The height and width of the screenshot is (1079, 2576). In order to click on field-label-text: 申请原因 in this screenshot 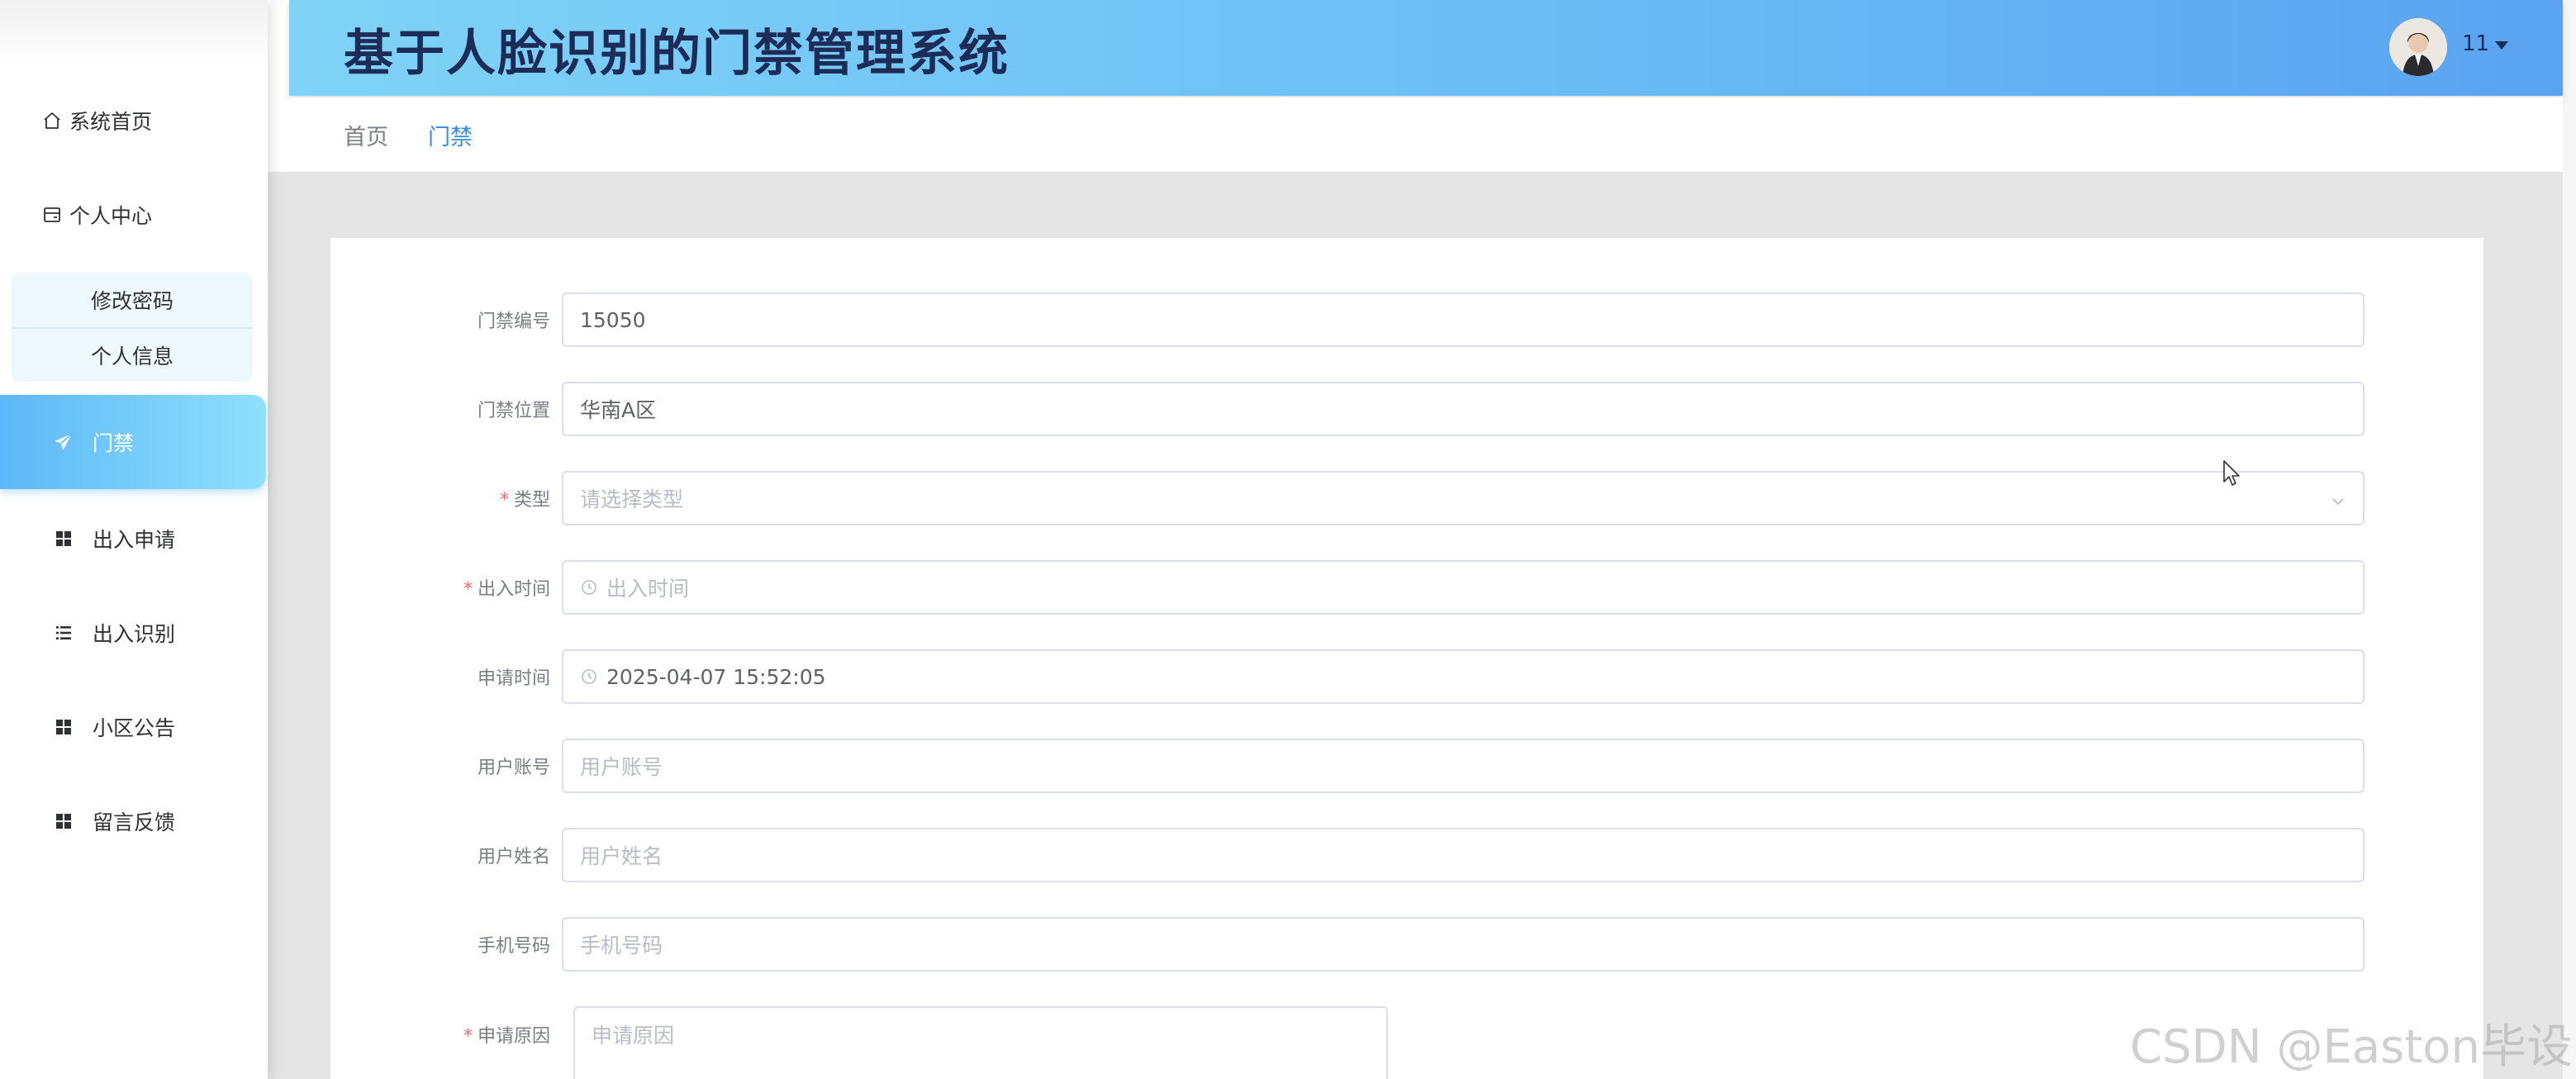, I will do `click(513, 1036)`.